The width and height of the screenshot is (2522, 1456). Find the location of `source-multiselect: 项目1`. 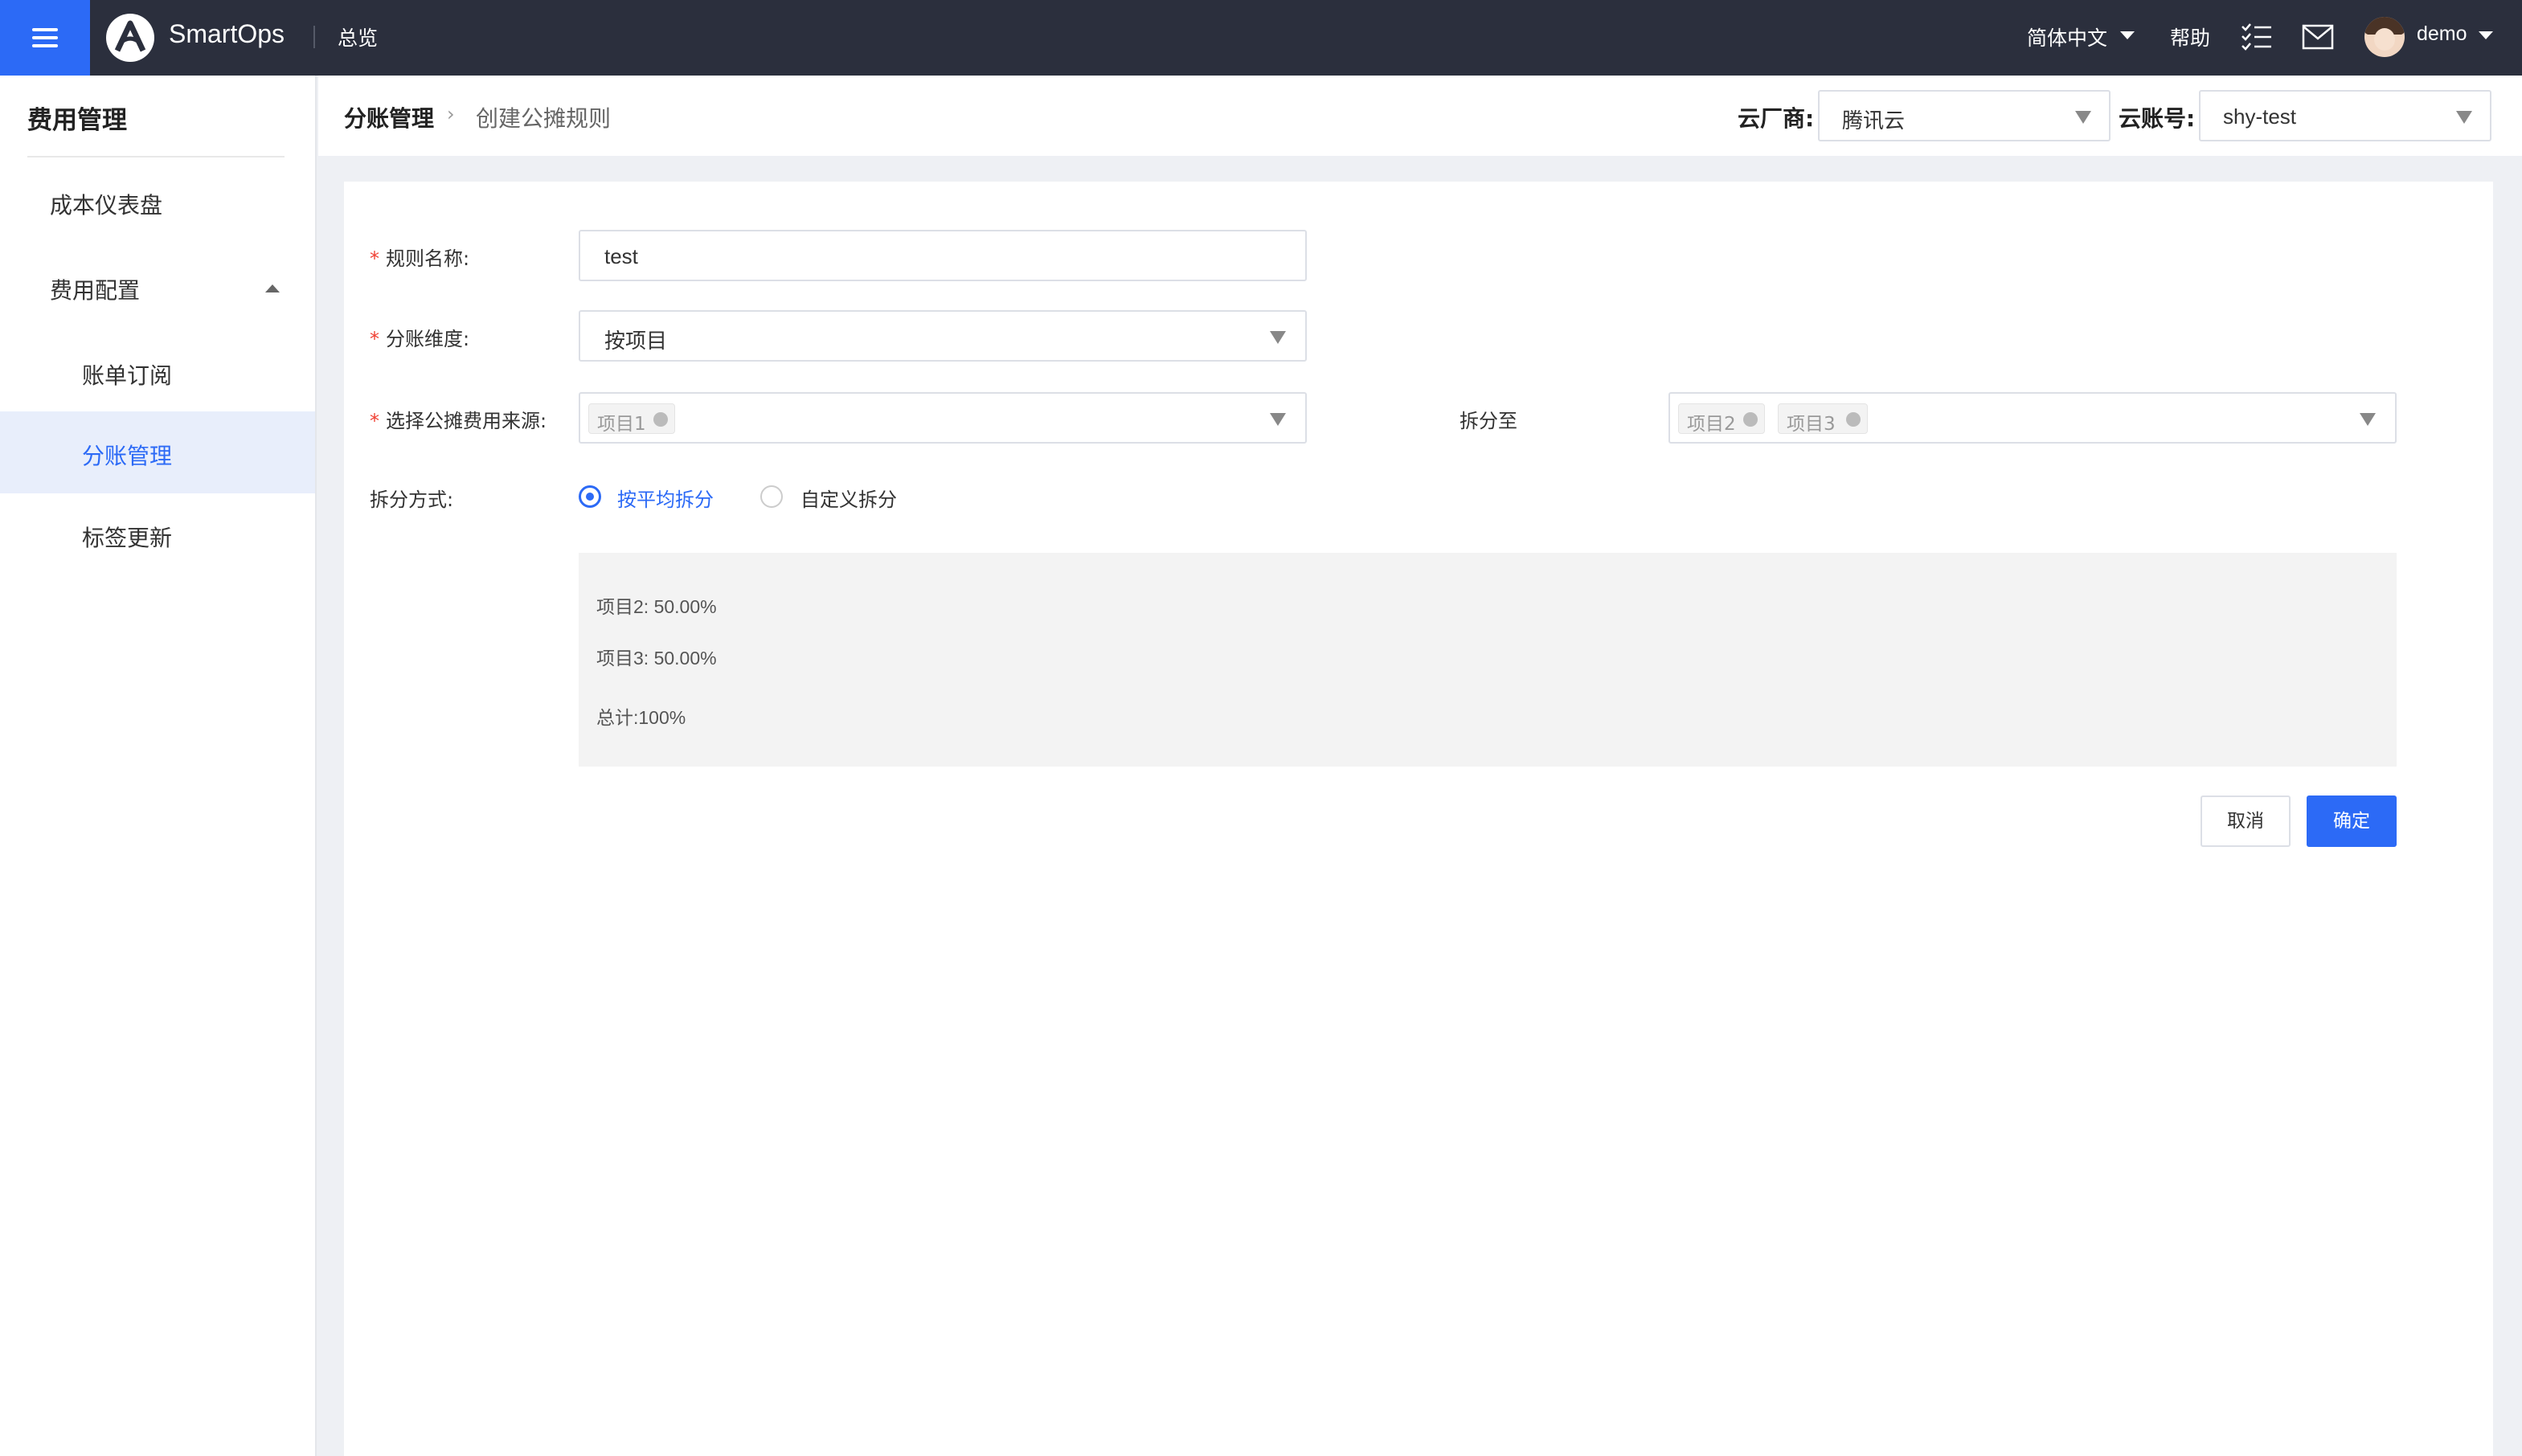

source-multiselect: 项目1 is located at coordinates (943, 418).